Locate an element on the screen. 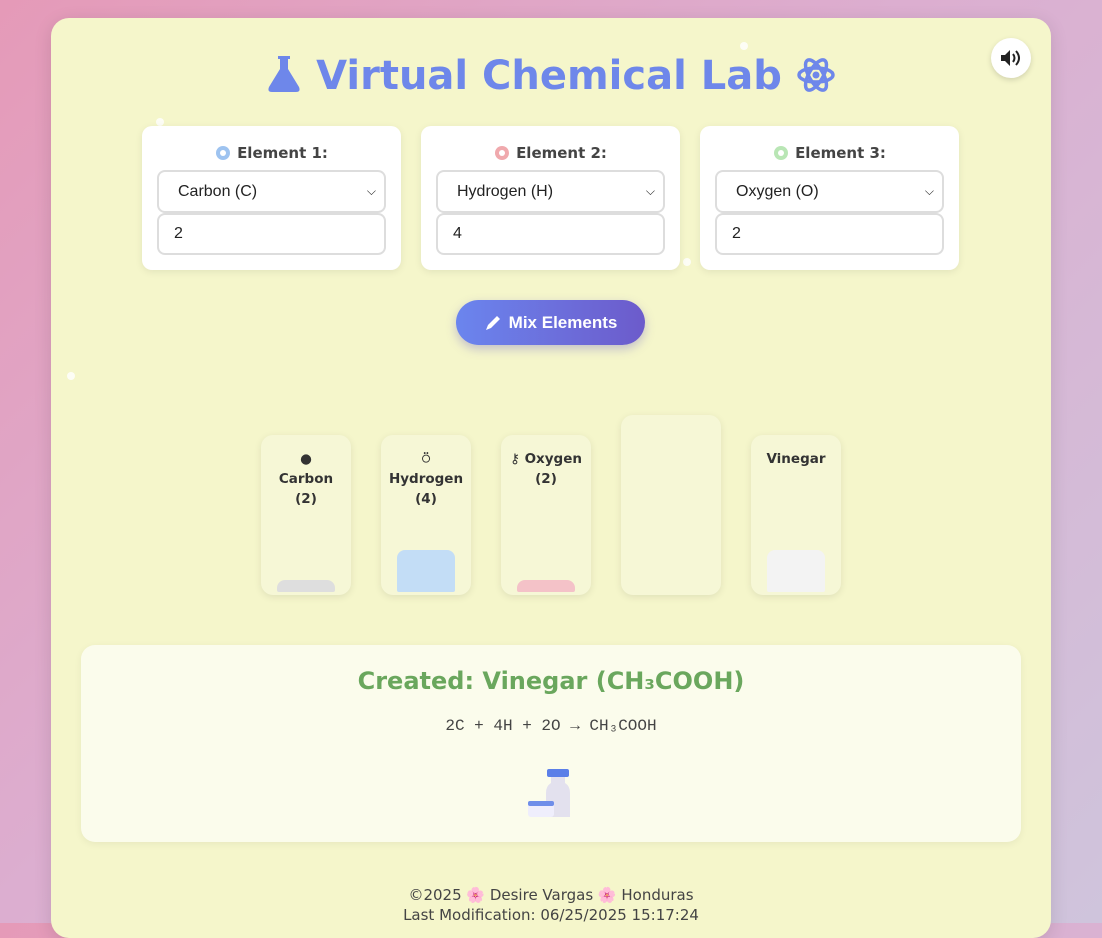 The image size is (1102, 938). footer-credit: ©2025 🌸 Desire Vargas 🌸 Honduras is located at coordinates (551, 895).